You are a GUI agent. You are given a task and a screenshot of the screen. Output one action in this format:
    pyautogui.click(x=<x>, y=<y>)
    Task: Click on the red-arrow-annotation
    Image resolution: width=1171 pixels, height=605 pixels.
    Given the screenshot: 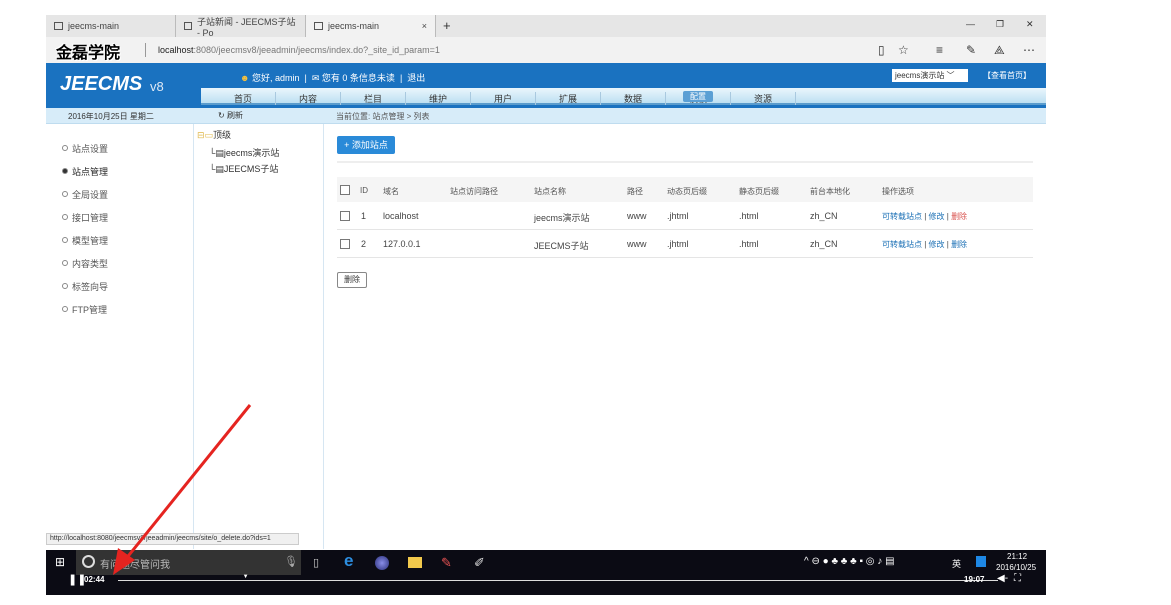 What is the action you would take?
    pyautogui.click(x=182, y=489)
    